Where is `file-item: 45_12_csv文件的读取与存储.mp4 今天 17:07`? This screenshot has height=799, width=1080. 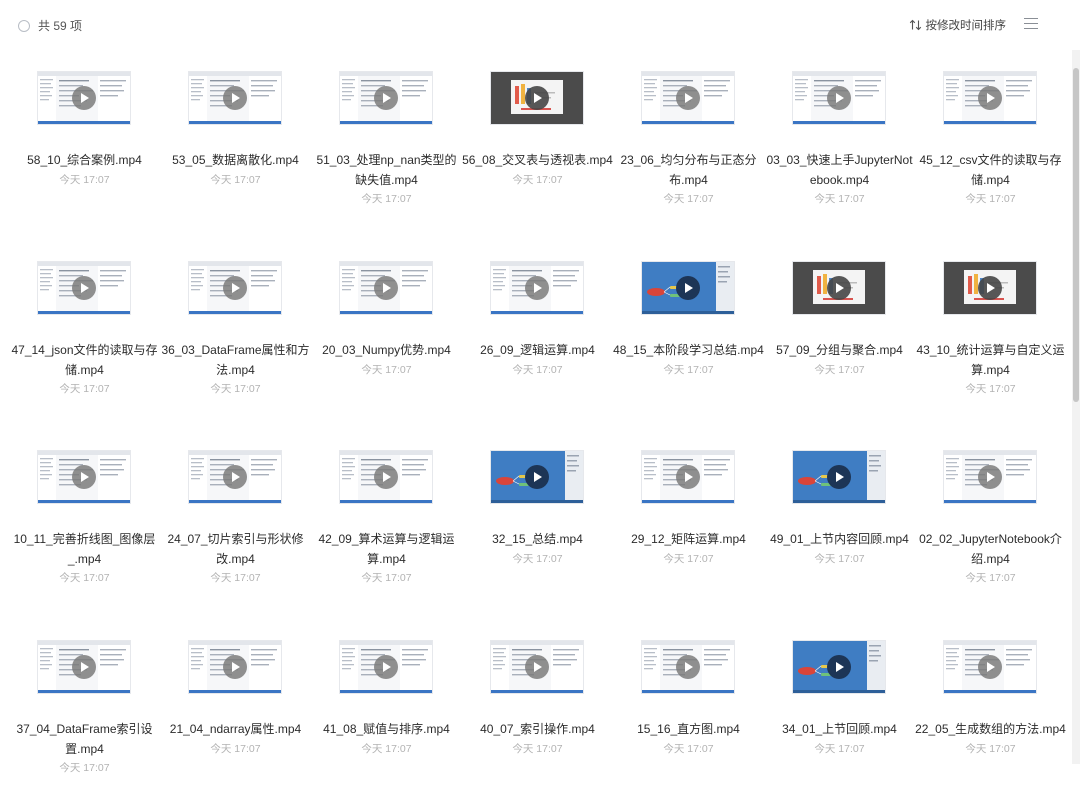
file-item: 45_12_csv文件的读取与存储.mp4 今天 17:07 is located at coordinates (990, 140).